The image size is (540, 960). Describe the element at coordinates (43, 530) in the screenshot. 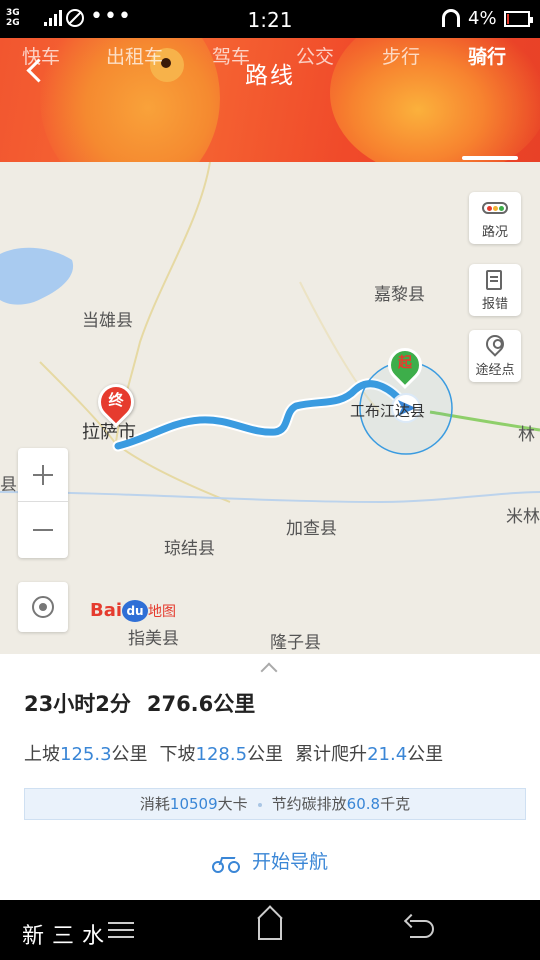

I see `zoom-out-button` at that location.